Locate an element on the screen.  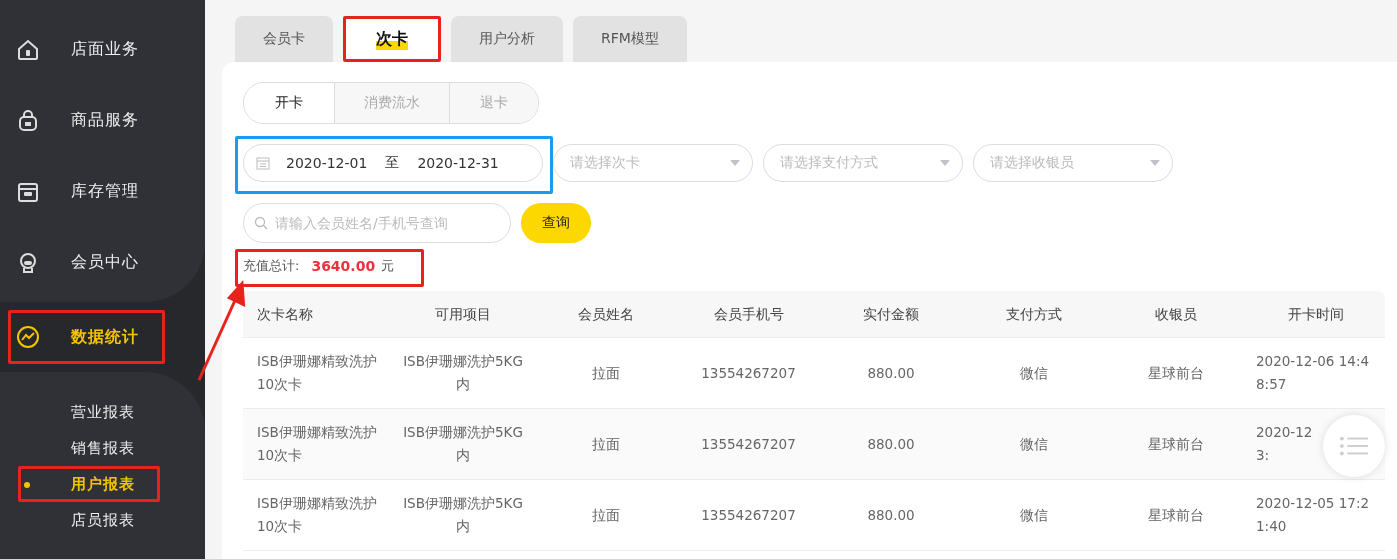
total-label: 充值总计: is located at coordinates (271, 266).